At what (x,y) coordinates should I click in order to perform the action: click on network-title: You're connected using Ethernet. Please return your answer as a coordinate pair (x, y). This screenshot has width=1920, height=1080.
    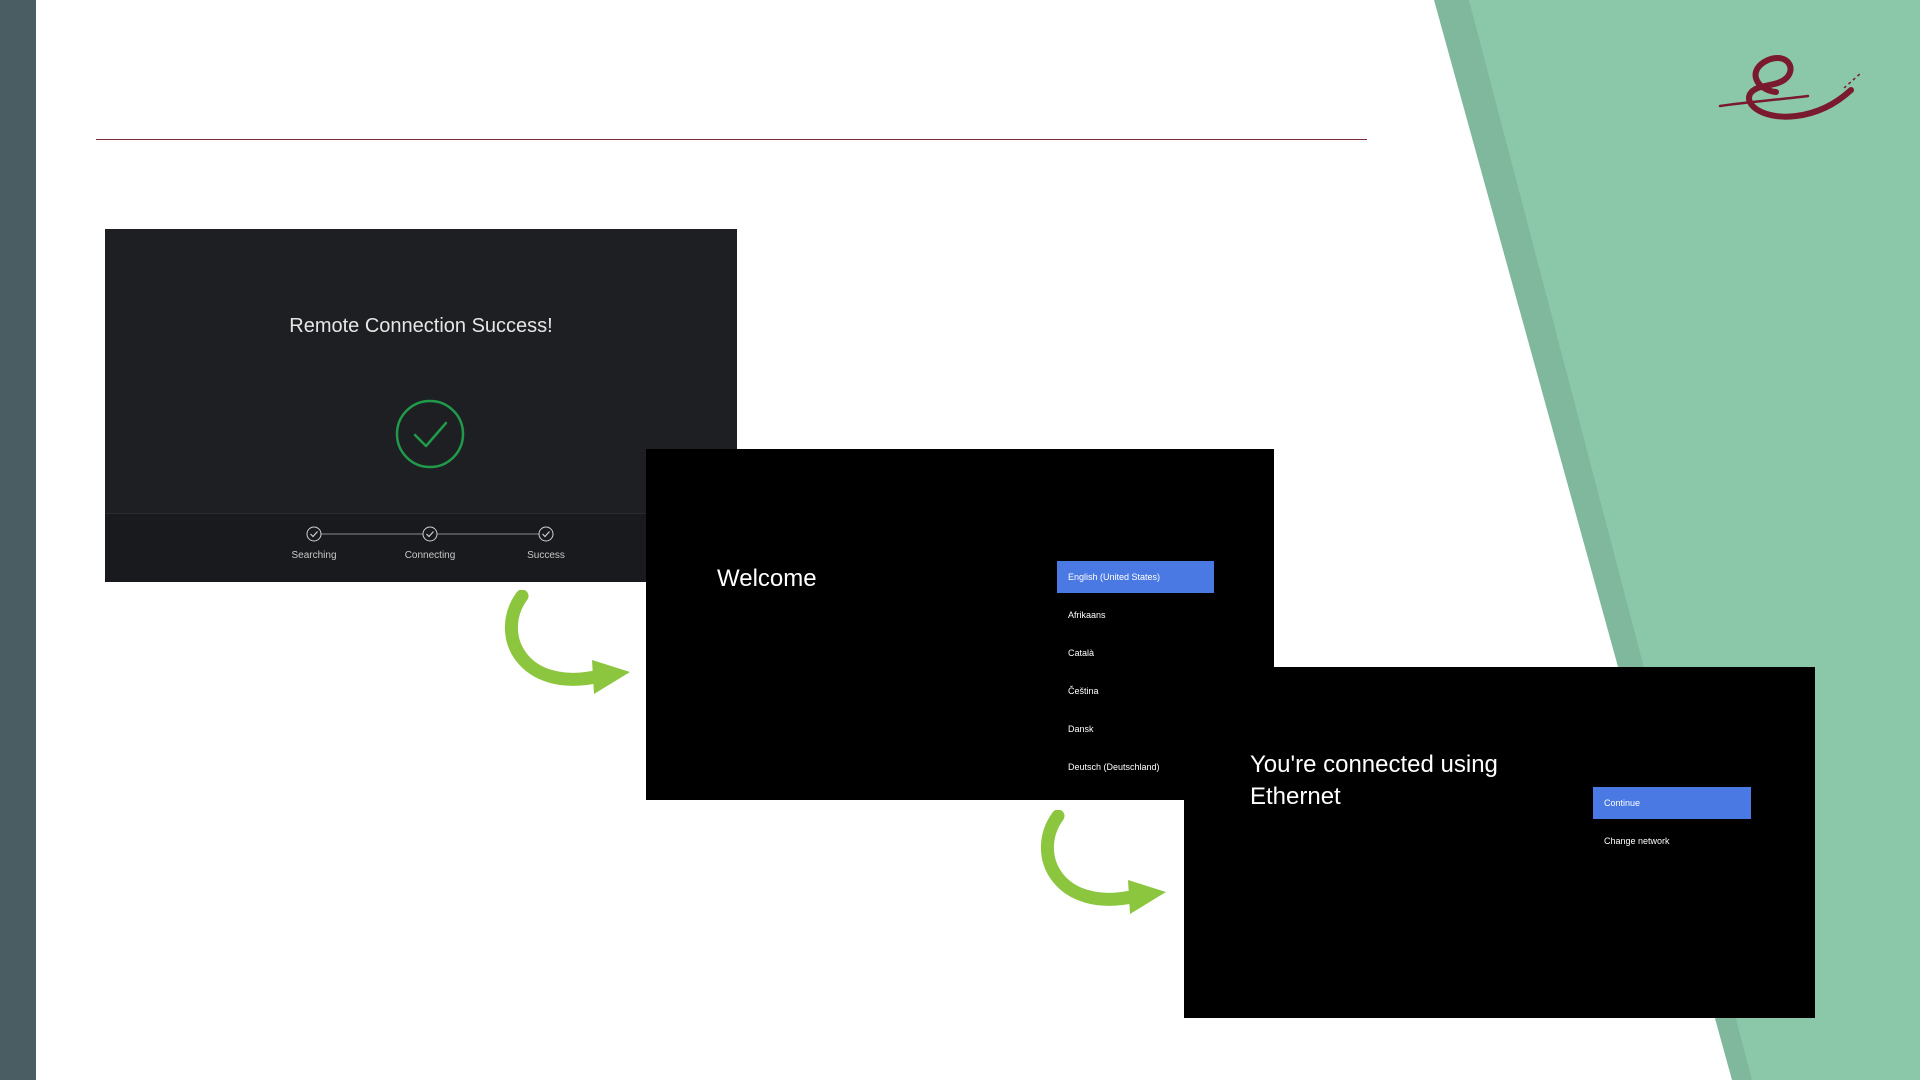
    Looking at the image, I should click on (1374, 780).